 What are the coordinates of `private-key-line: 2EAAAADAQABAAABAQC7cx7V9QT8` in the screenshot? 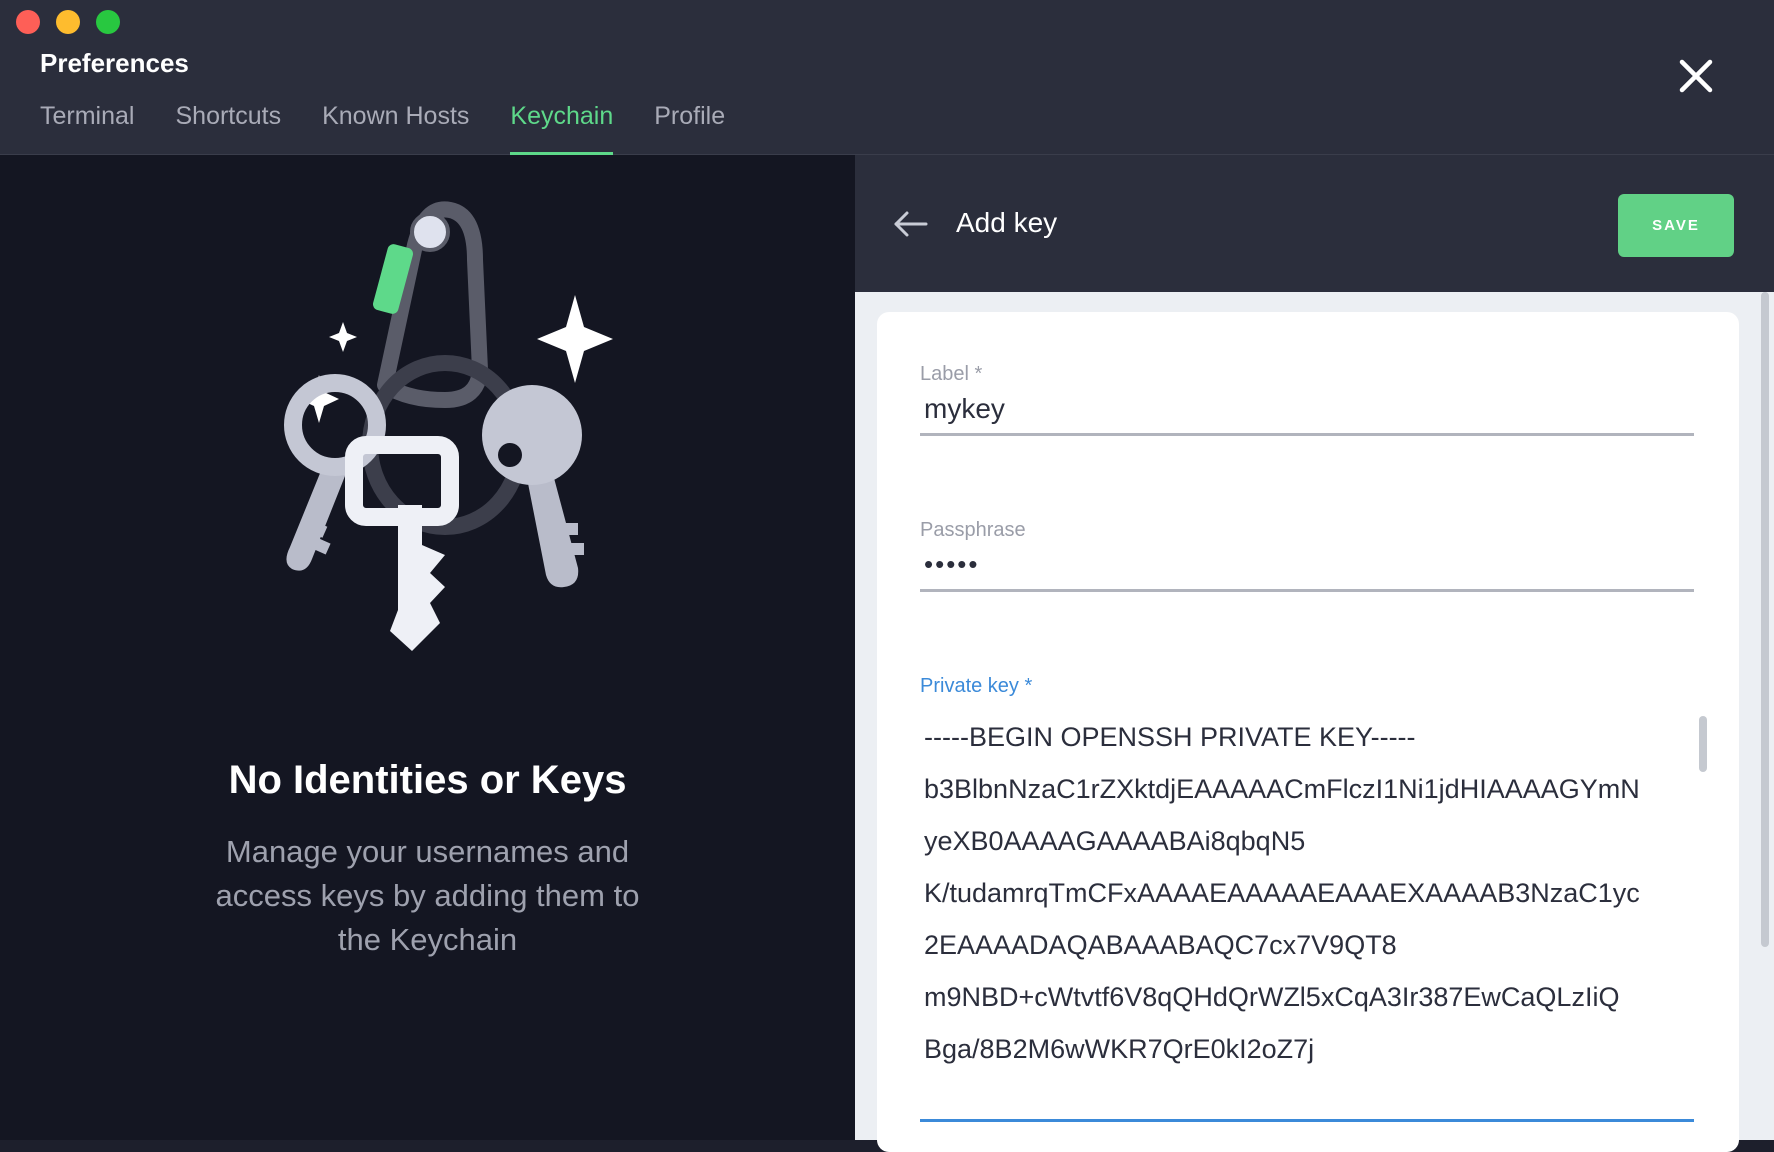 It's located at (1160, 945).